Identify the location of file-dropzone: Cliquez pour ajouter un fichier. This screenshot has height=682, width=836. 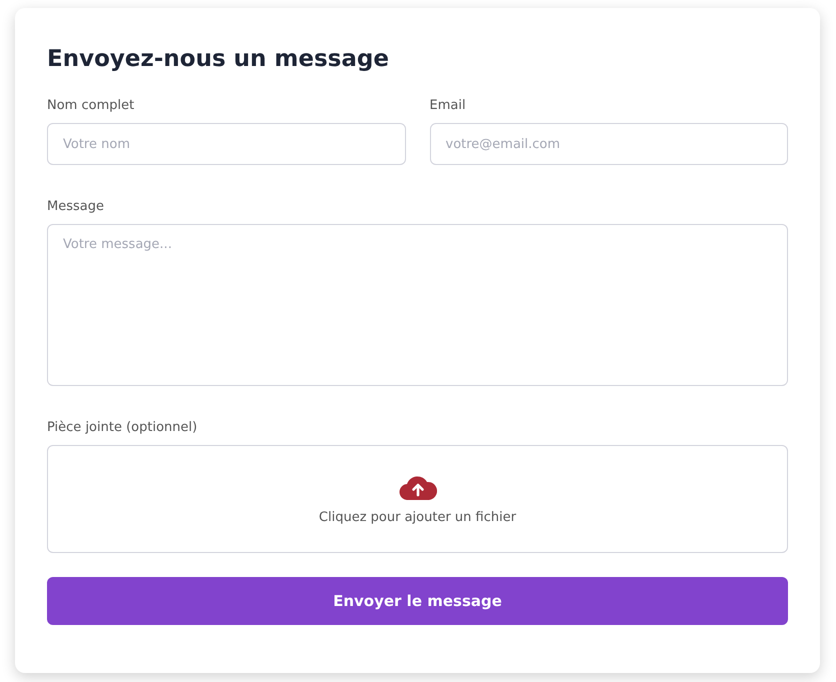
(417, 499).